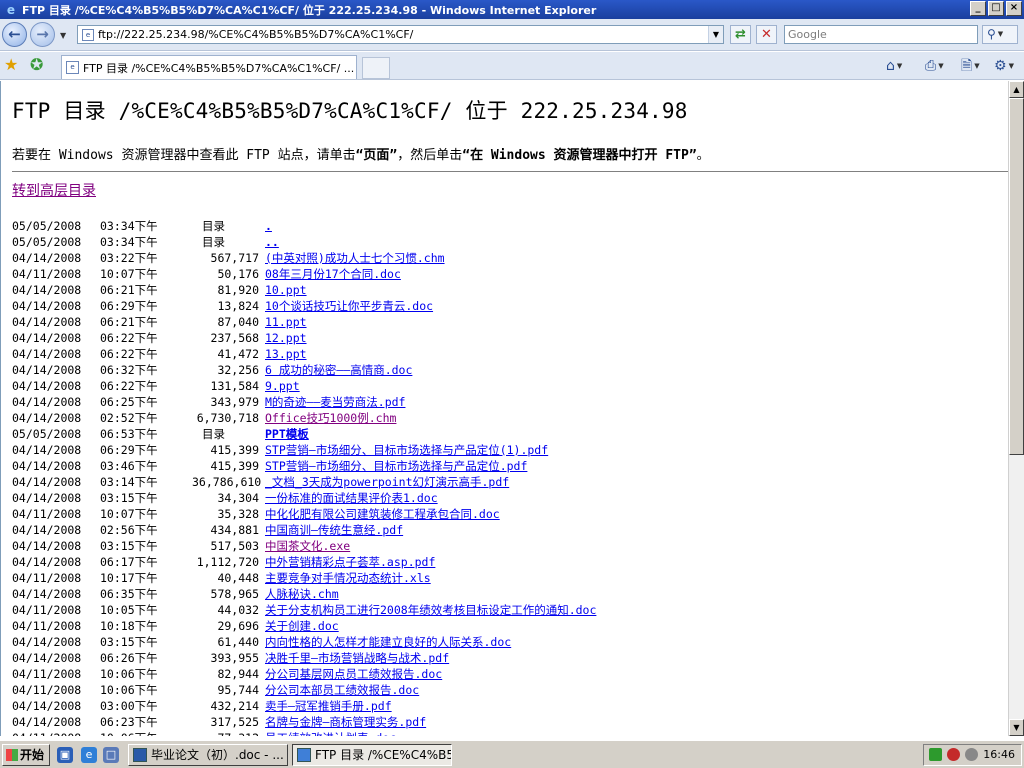  What do you see at coordinates (129, 258) in the screenshot?
I see `file-time: 03:22下午` at bounding box center [129, 258].